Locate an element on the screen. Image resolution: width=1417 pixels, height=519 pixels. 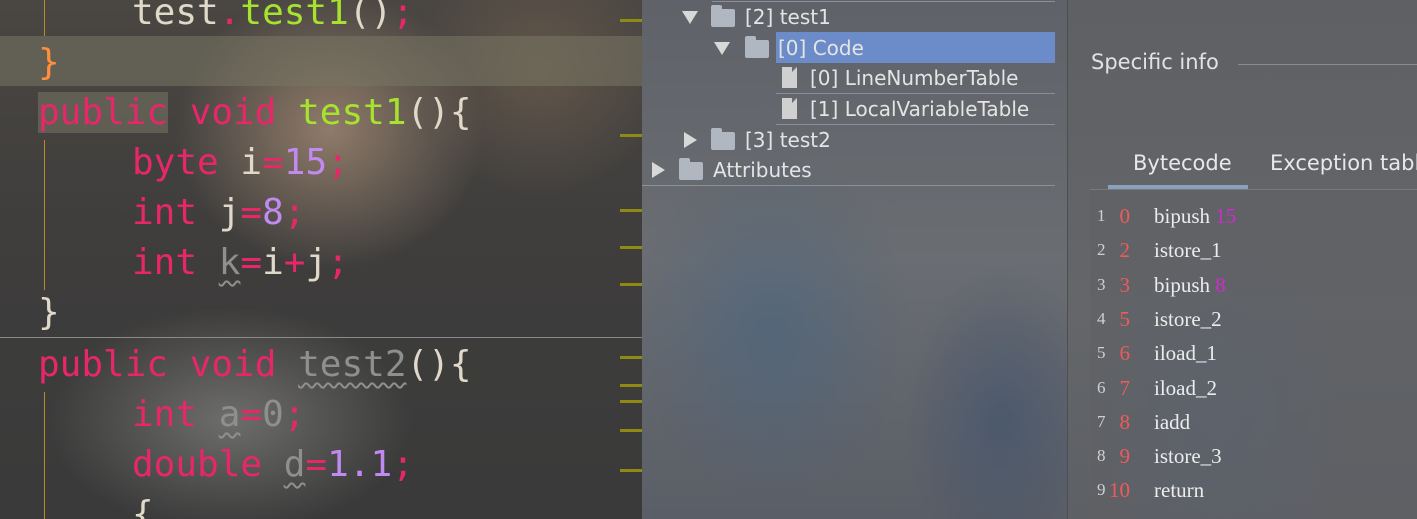
tree-node-label: Attributes is located at coordinates (762, 170).